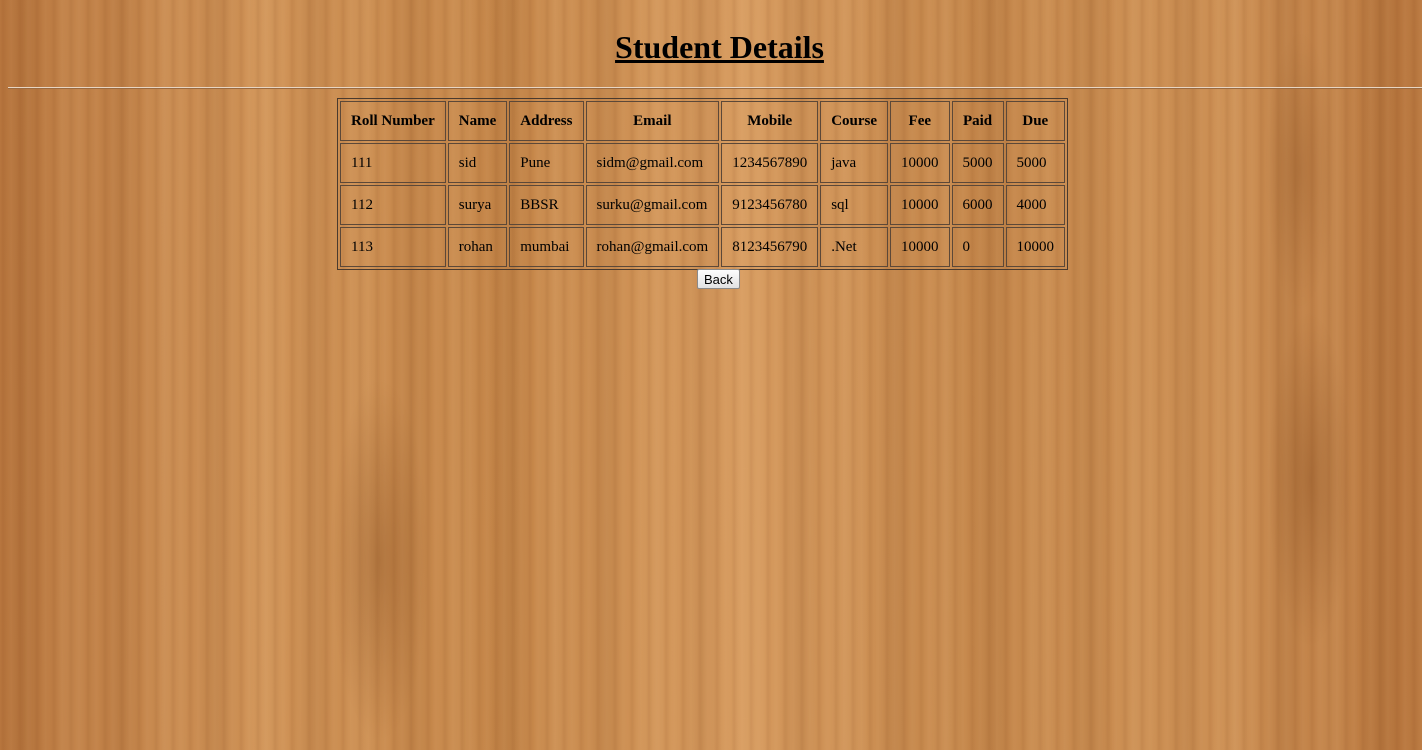  I want to click on header-mobile: Mobile, so click(770, 121).